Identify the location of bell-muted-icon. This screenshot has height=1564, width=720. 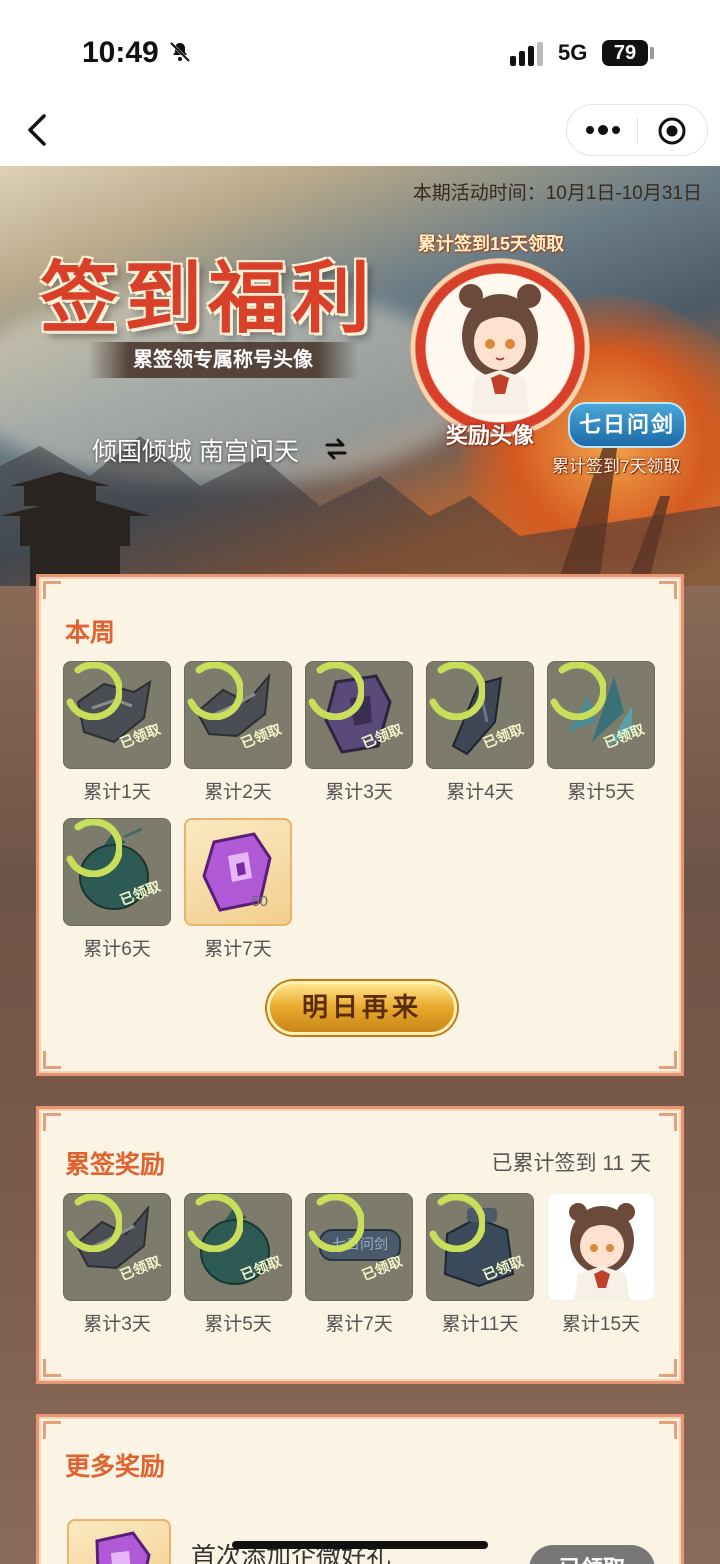
(180, 52).